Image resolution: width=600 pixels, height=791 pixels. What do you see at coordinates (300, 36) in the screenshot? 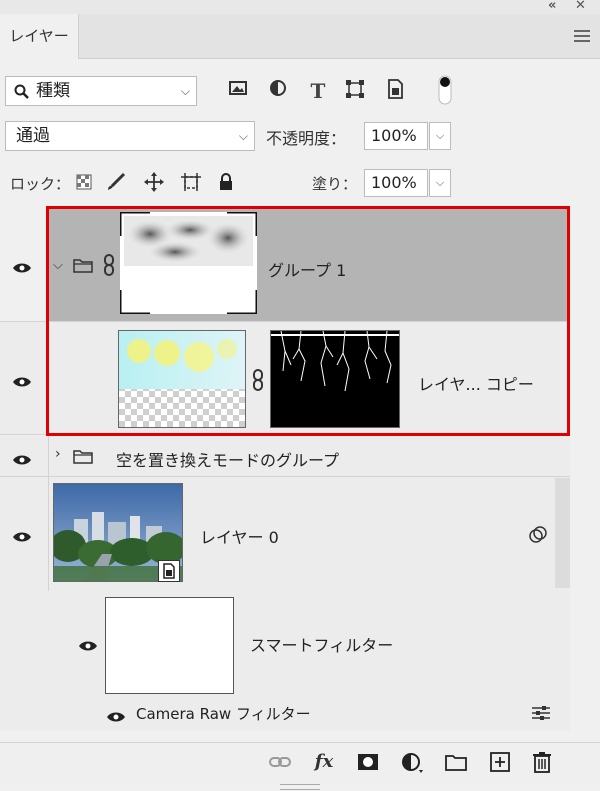
I see `tab-bar` at bounding box center [300, 36].